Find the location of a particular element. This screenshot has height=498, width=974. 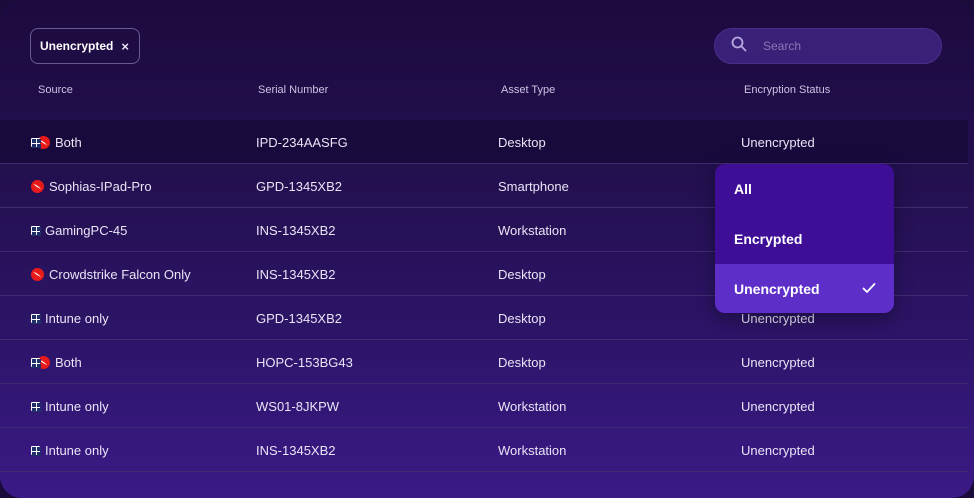

dropdown-option-label: All is located at coordinates (743, 188).